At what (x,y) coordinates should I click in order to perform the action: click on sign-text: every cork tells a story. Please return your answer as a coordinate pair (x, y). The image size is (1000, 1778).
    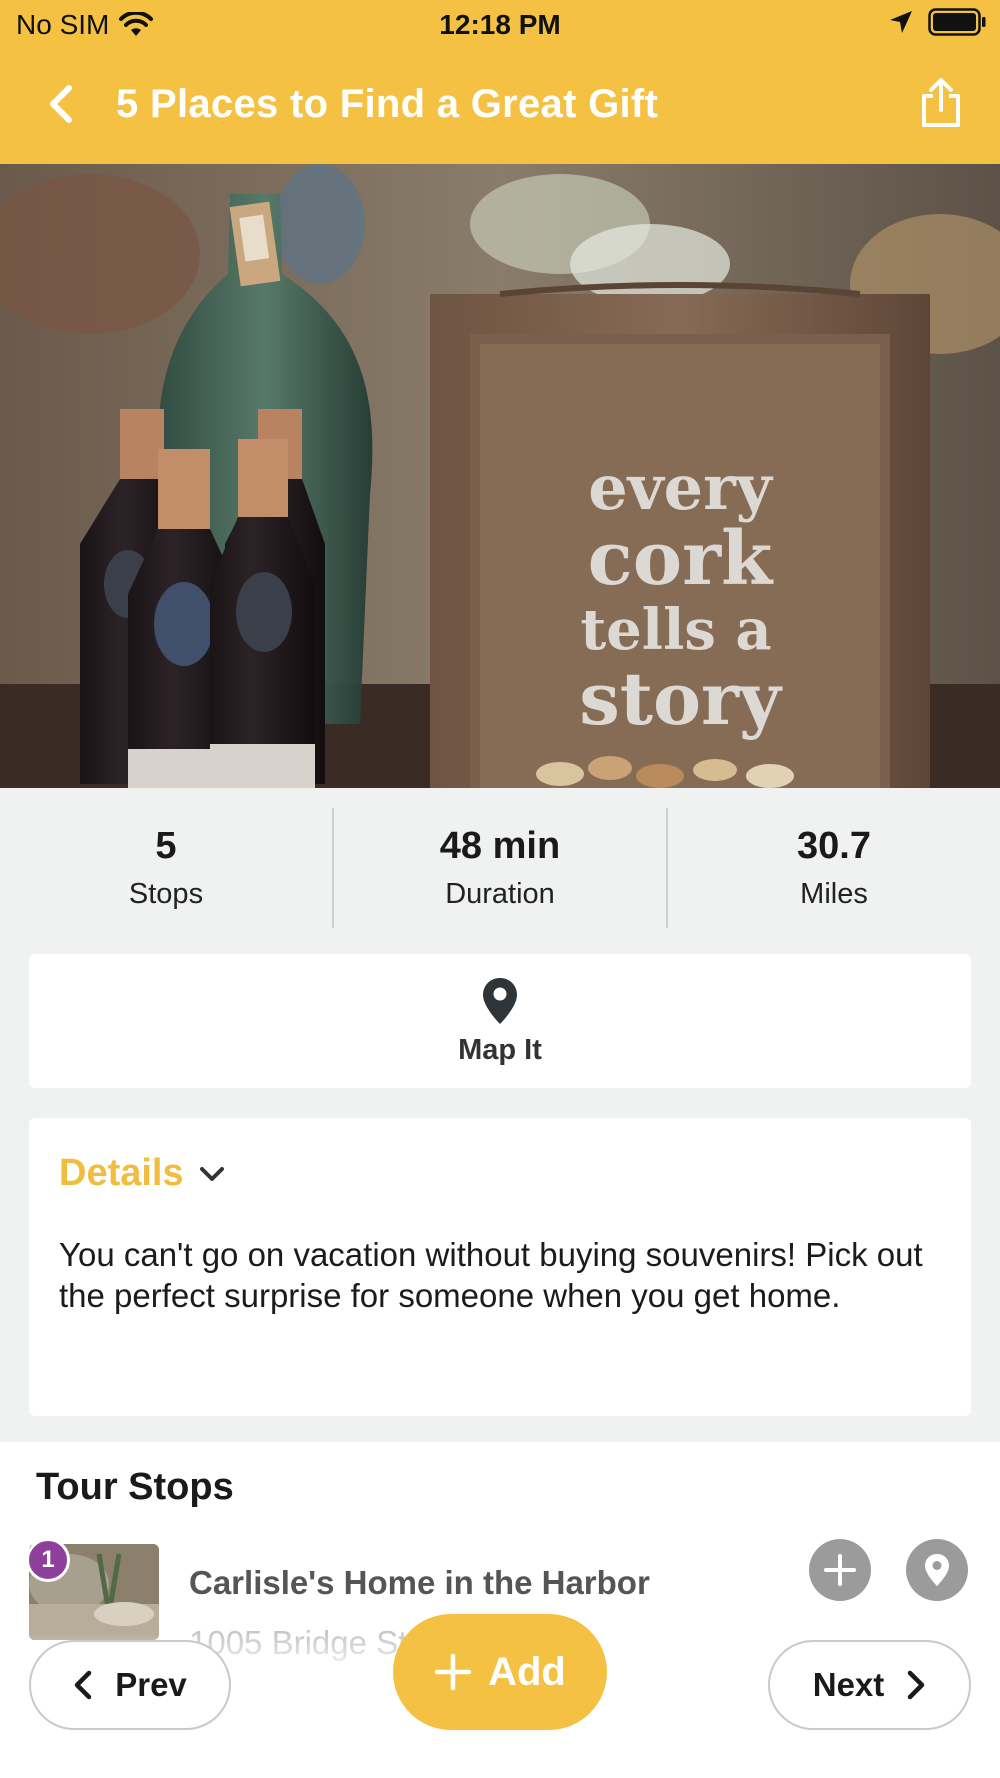
    Looking at the image, I should click on (681, 596).